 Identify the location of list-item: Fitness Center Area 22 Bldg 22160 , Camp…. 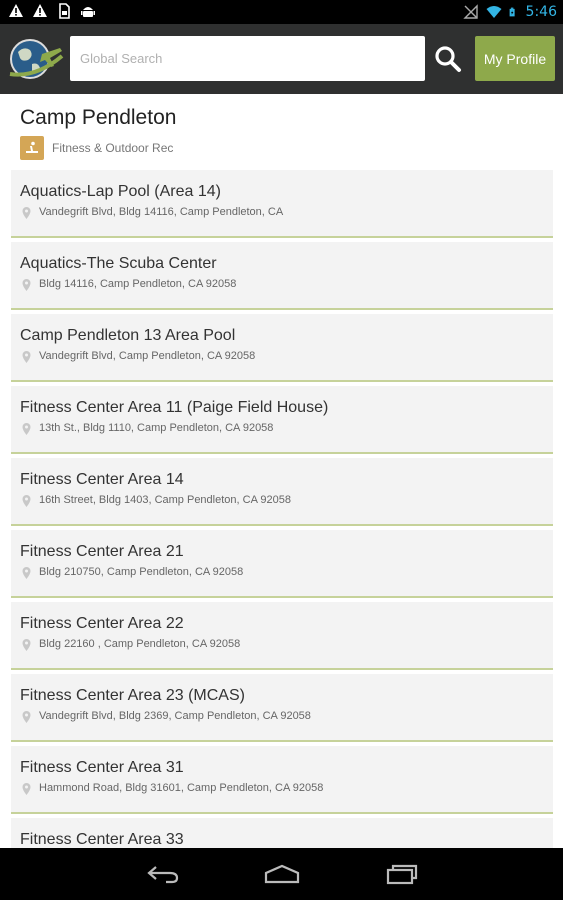
(282, 636).